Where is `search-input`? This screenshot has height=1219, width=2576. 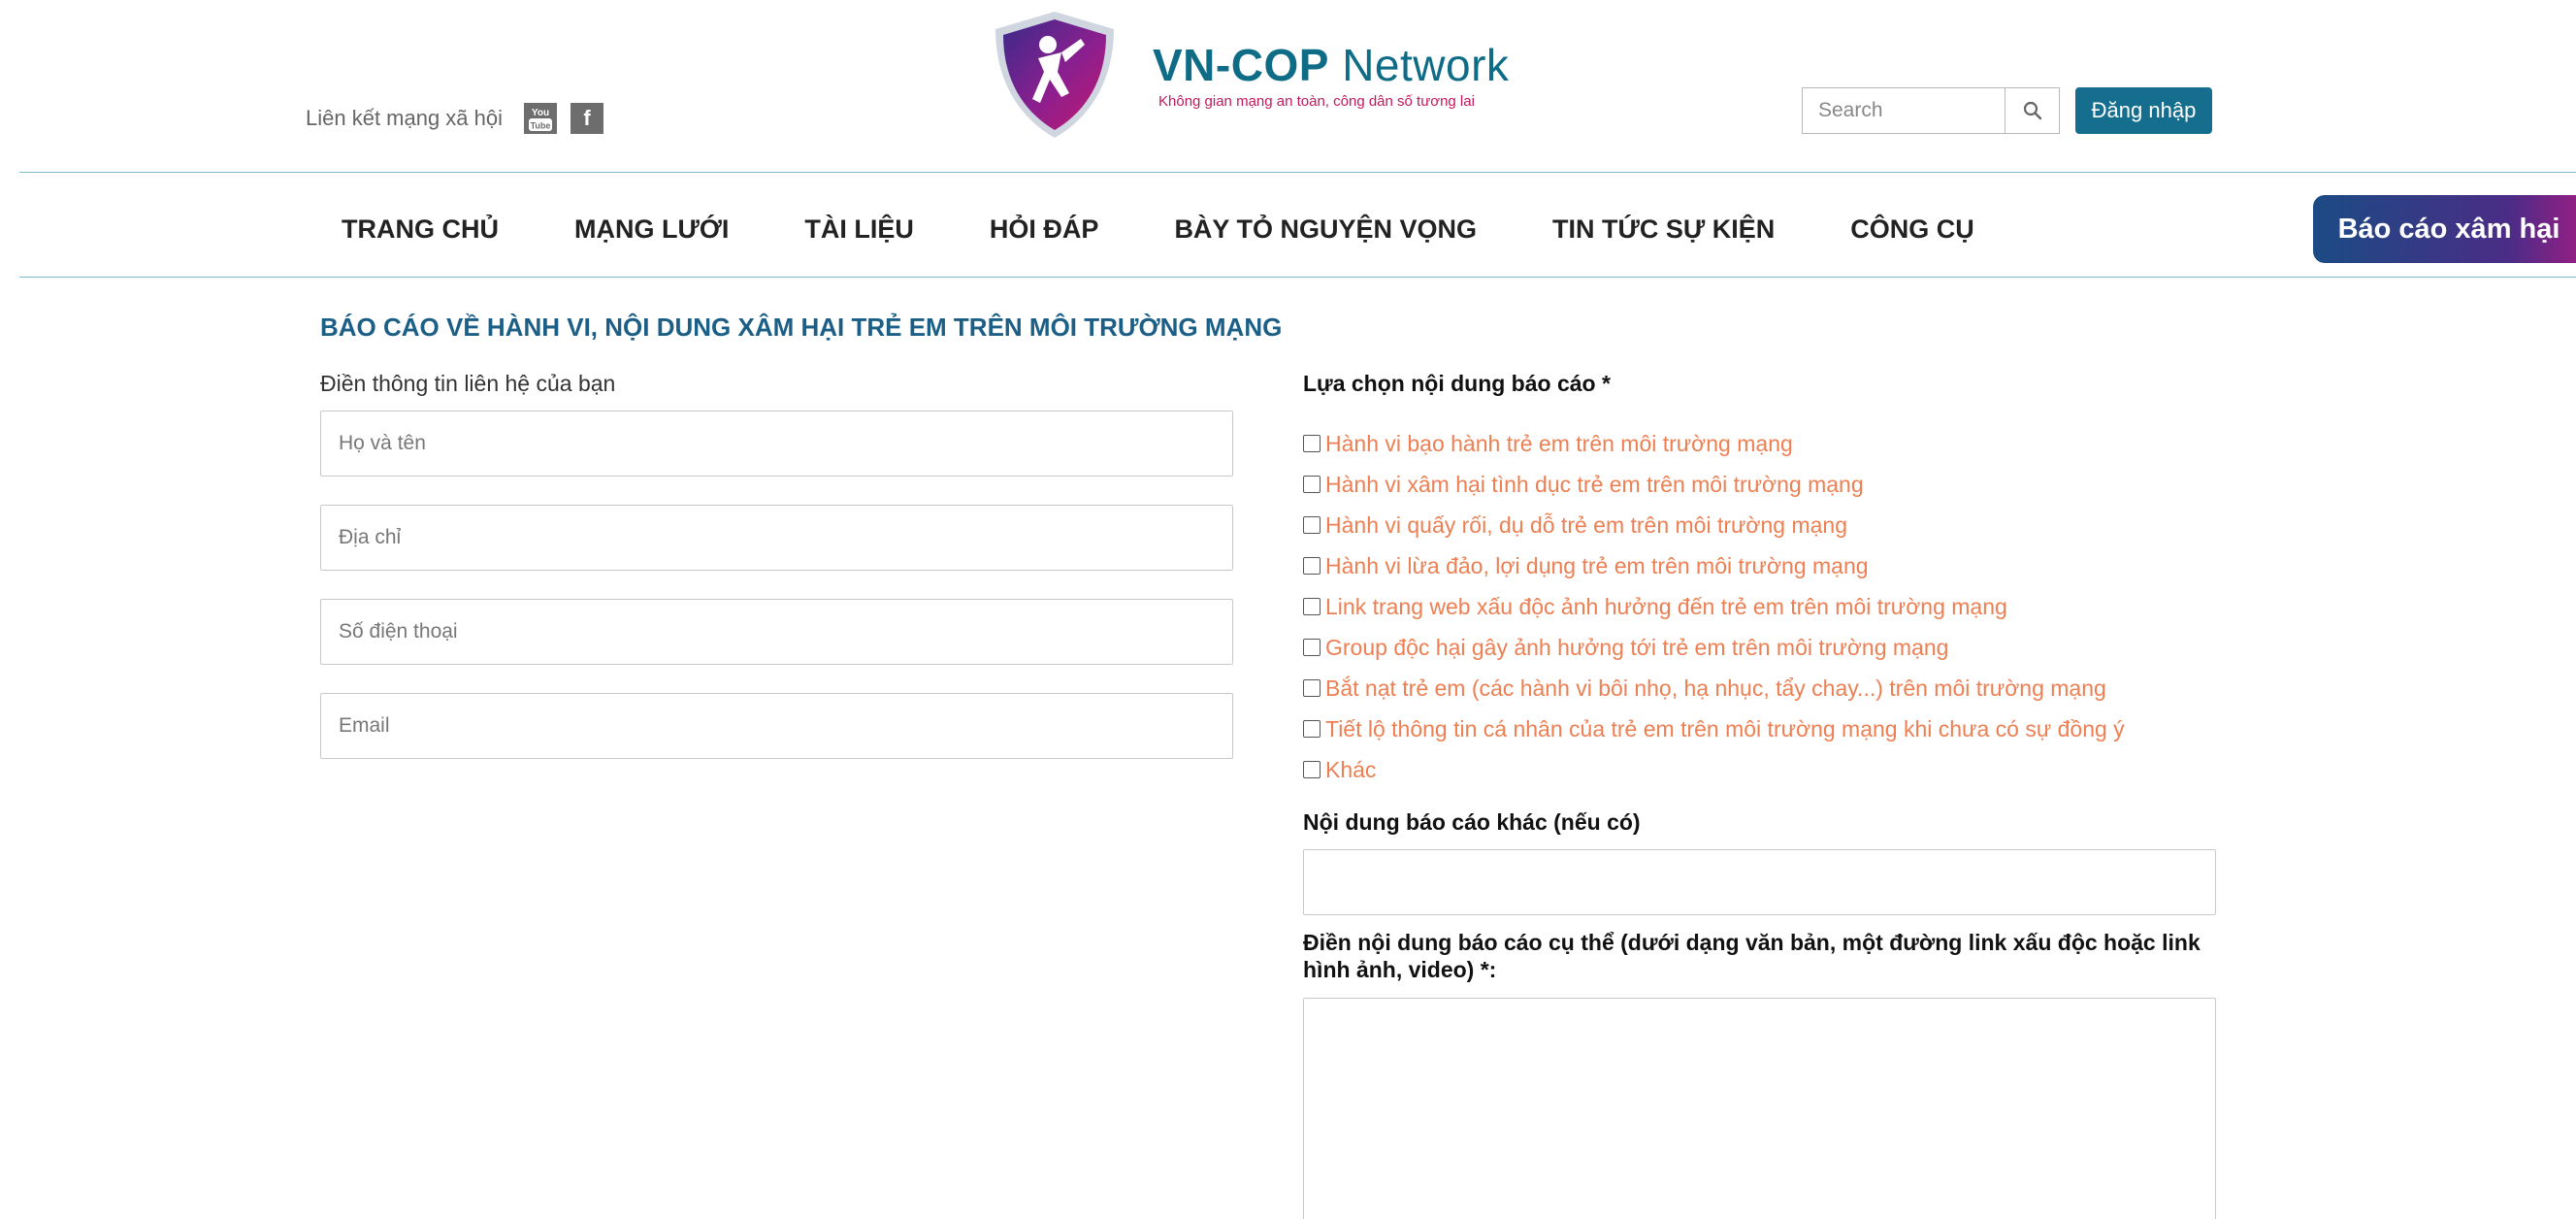
search-input is located at coordinates (1904, 110).